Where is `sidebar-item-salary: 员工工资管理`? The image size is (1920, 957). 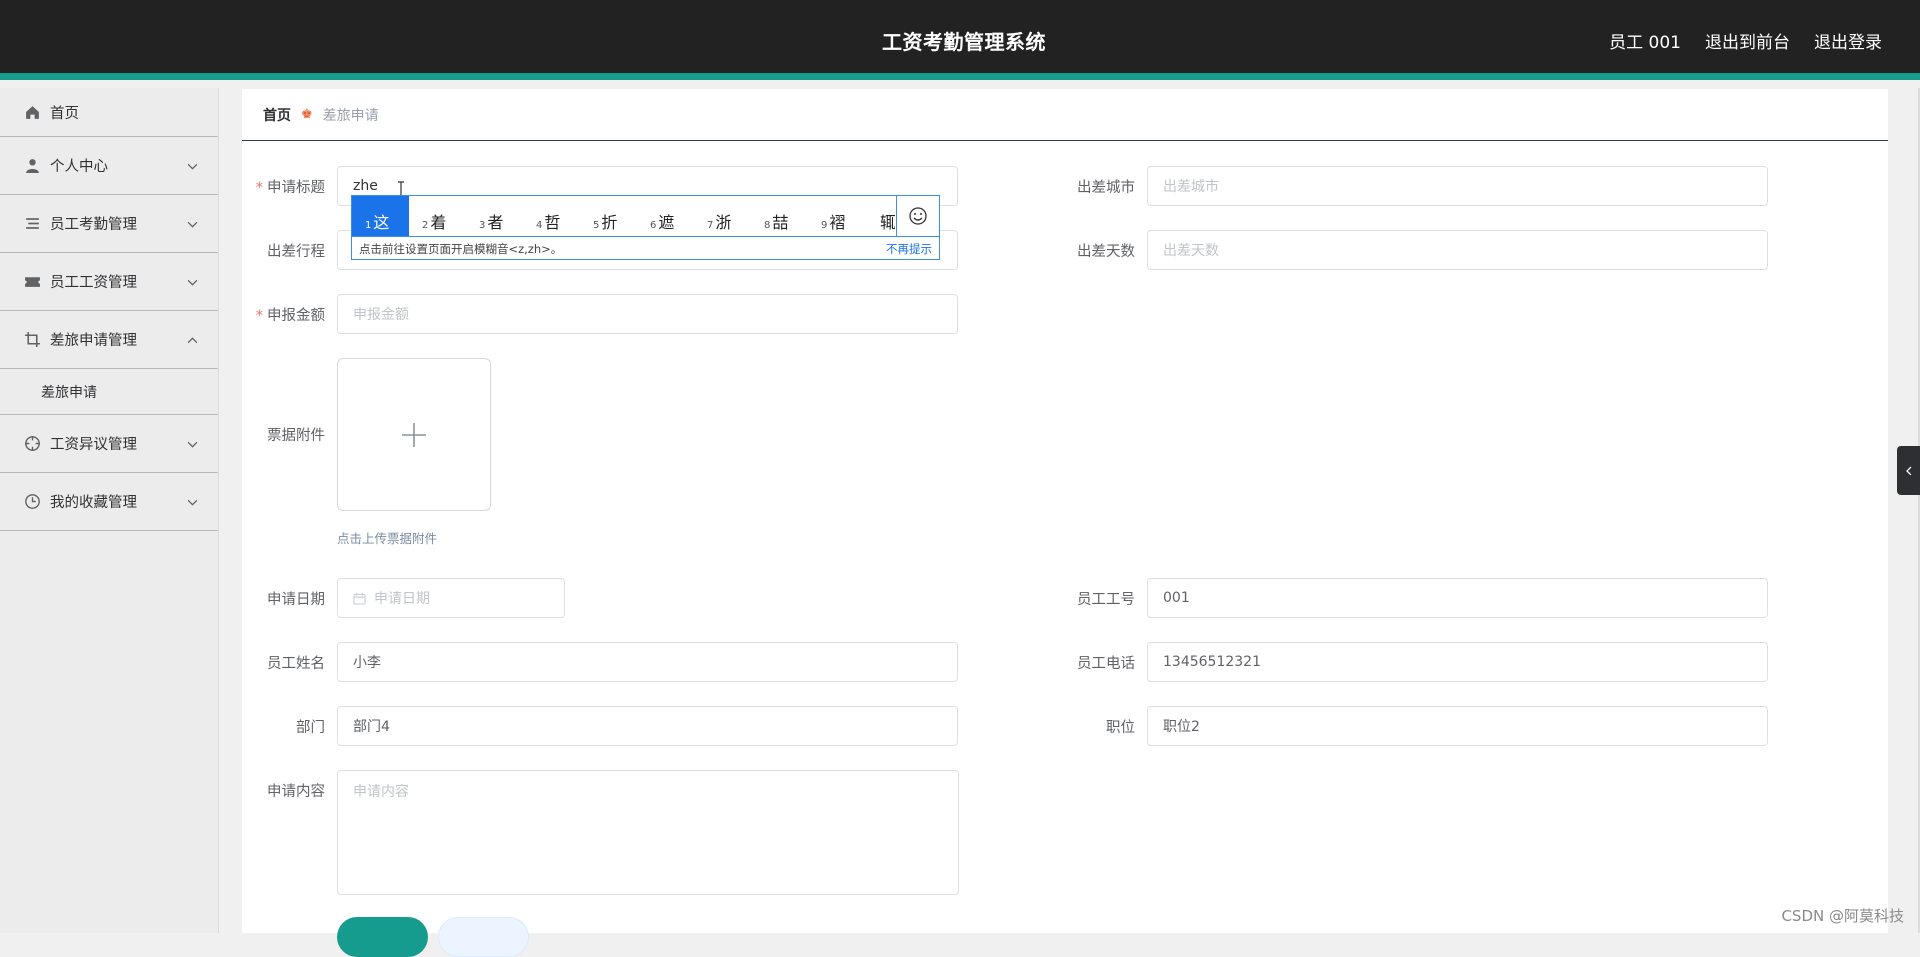
sidebar-item-salary: 员工工资管理 is located at coordinates (109, 282).